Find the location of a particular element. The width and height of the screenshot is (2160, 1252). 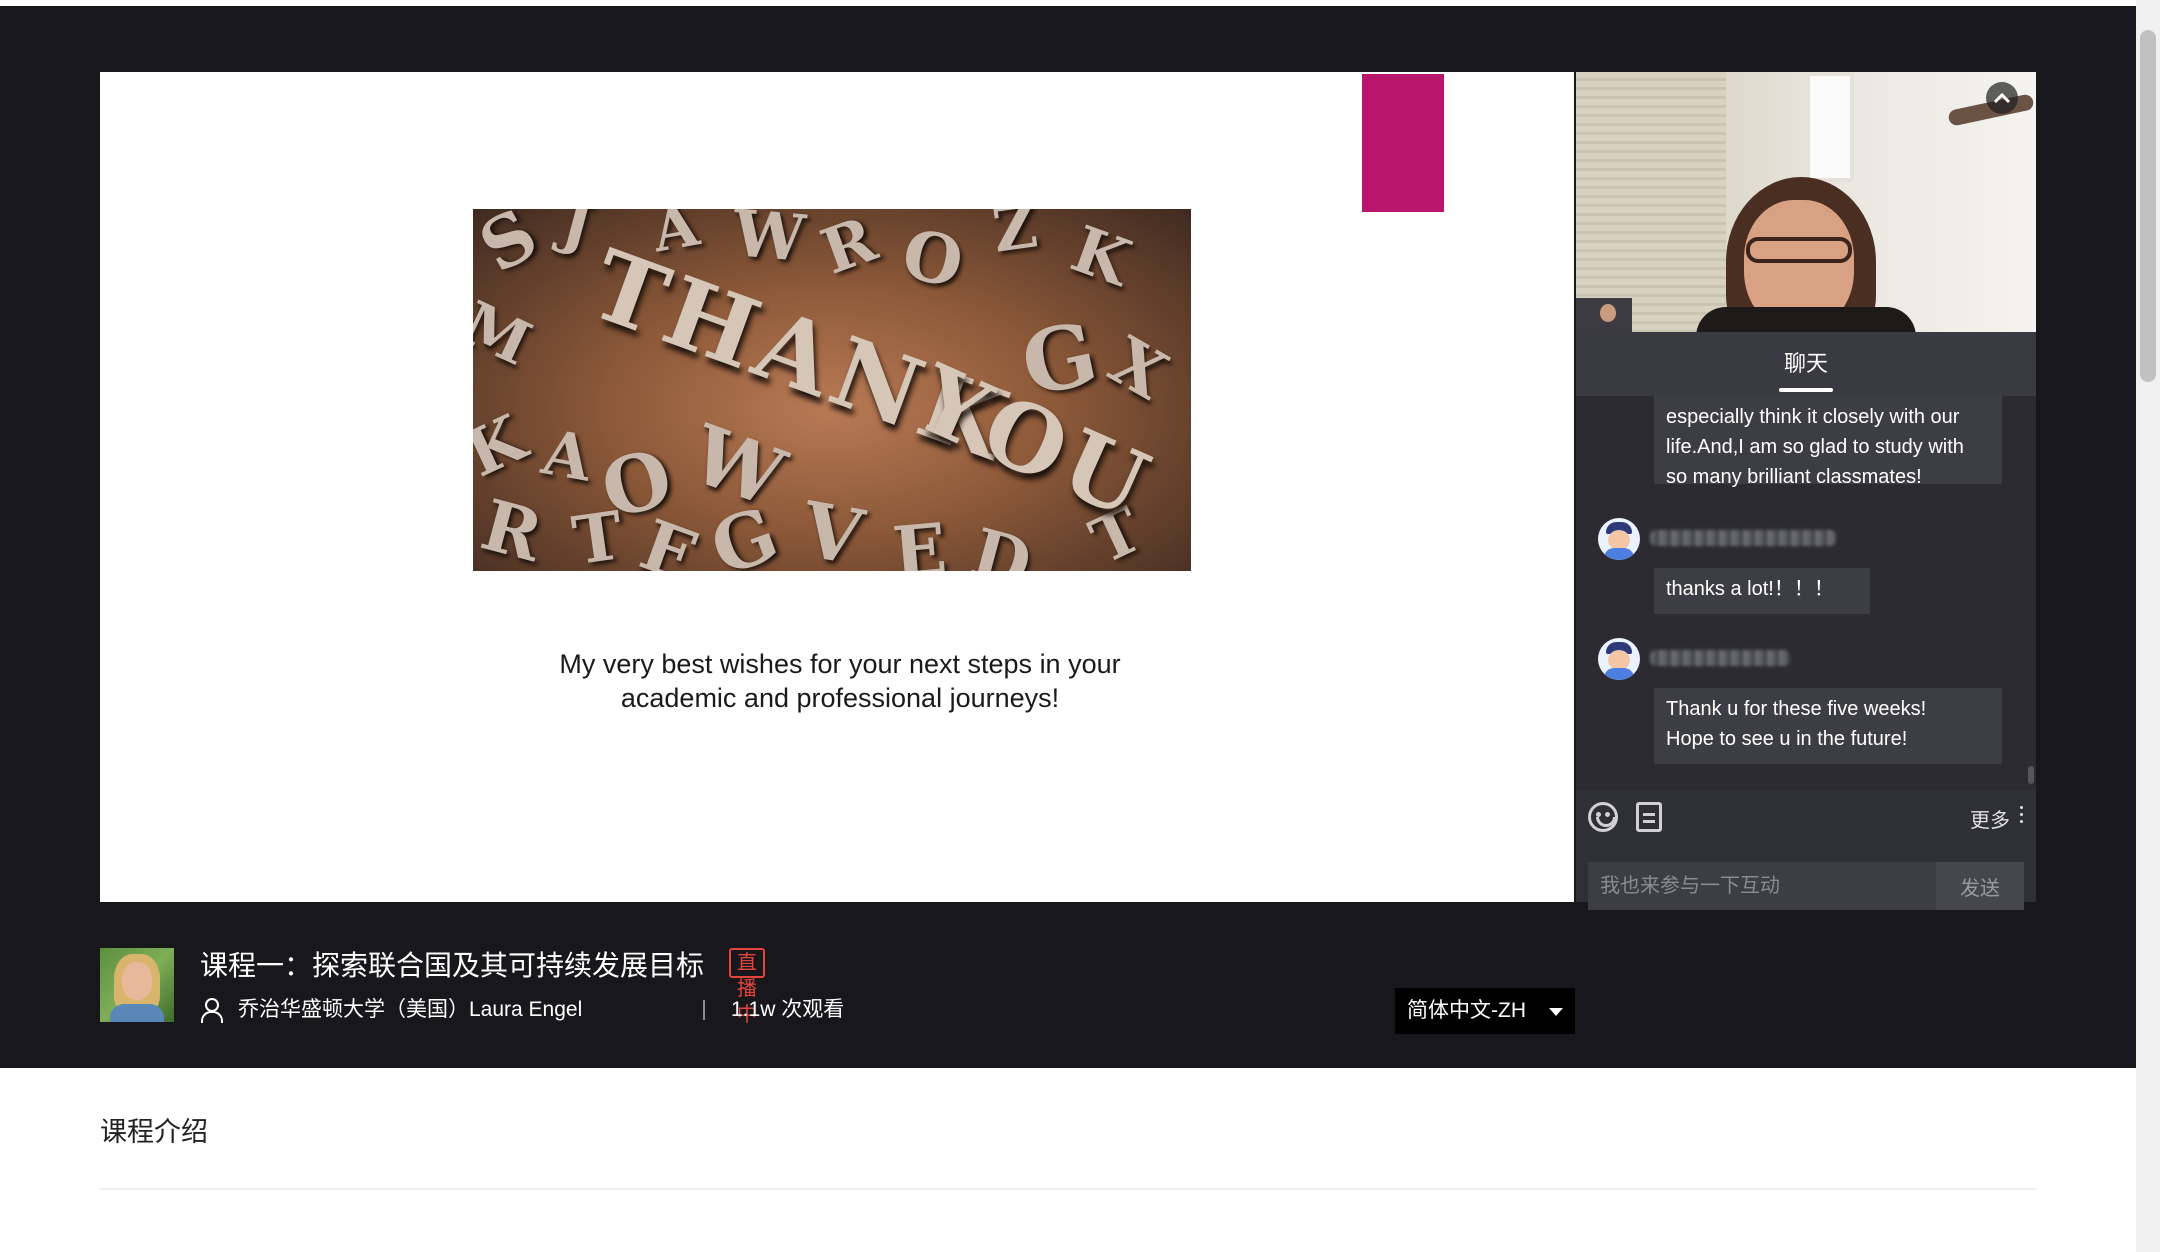

course-intro-heading: 课程介绍 is located at coordinates (154, 1132).